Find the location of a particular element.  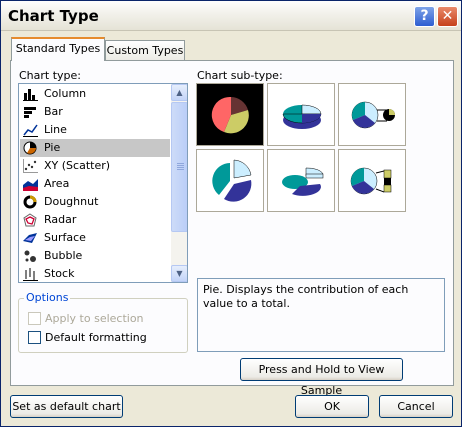

list-item-doughnut: Doughnut is located at coordinates (95, 202).